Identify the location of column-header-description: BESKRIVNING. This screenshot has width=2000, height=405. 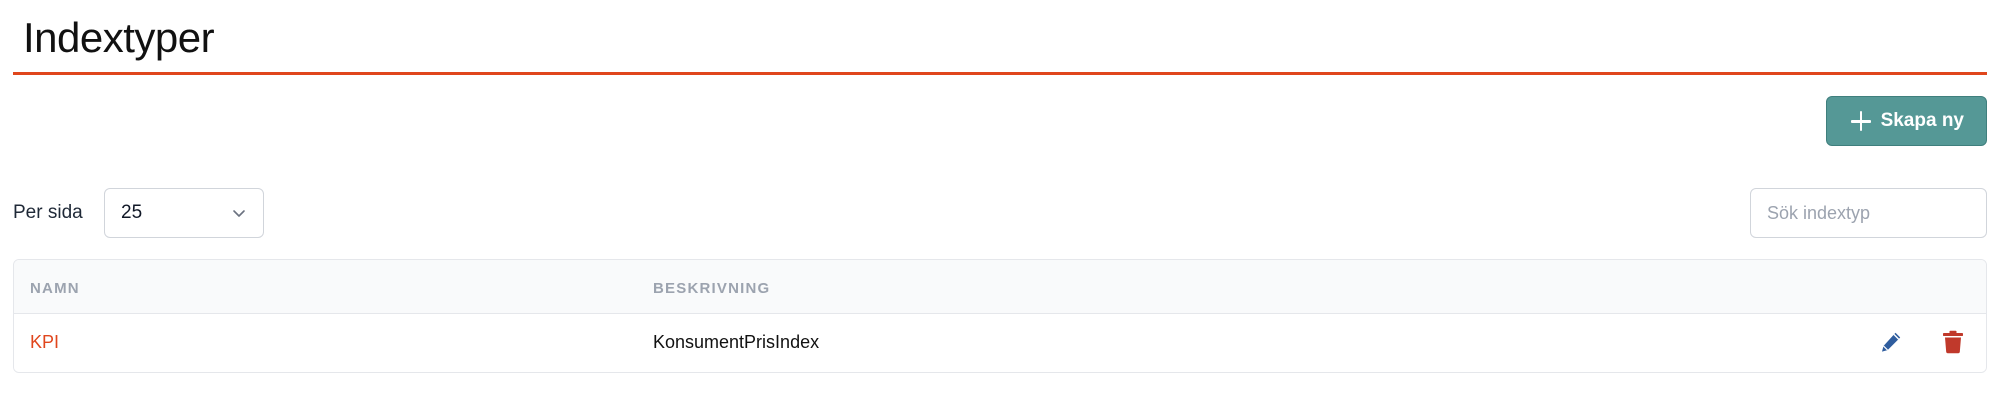
(712, 288).